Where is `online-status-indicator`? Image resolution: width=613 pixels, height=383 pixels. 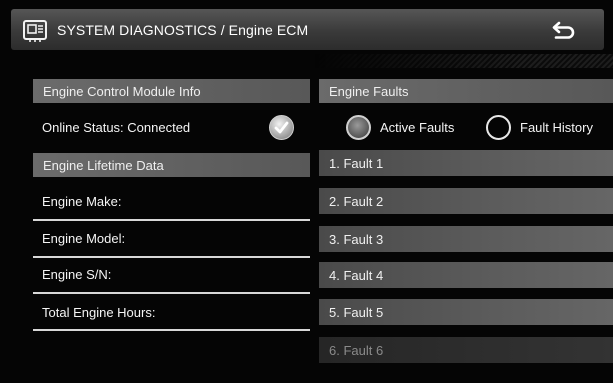 online-status-indicator is located at coordinates (281, 127).